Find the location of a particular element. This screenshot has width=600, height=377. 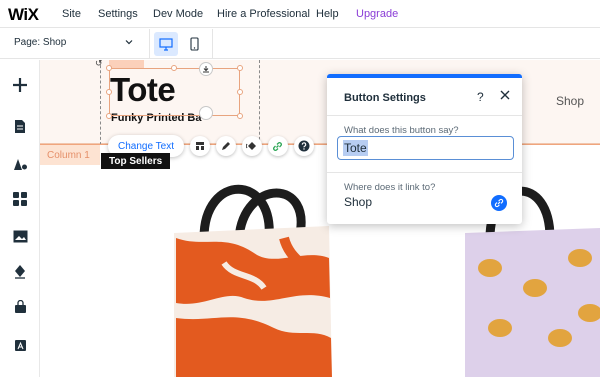

selection-tag is located at coordinates (126, 64).